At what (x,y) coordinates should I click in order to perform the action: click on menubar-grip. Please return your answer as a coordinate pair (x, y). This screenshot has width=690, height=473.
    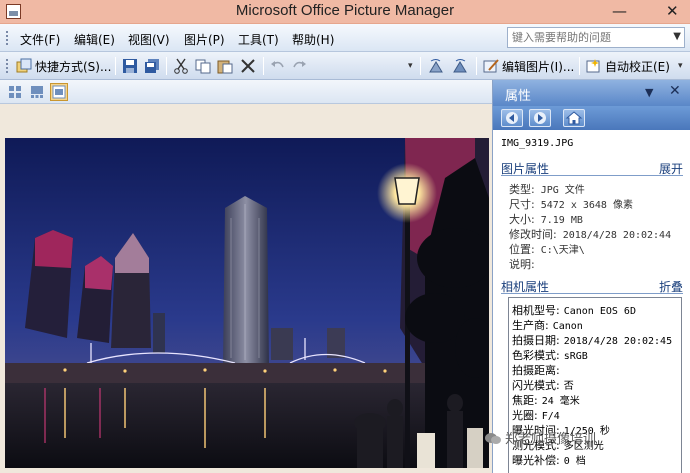
    Looking at the image, I should click on (7, 38).